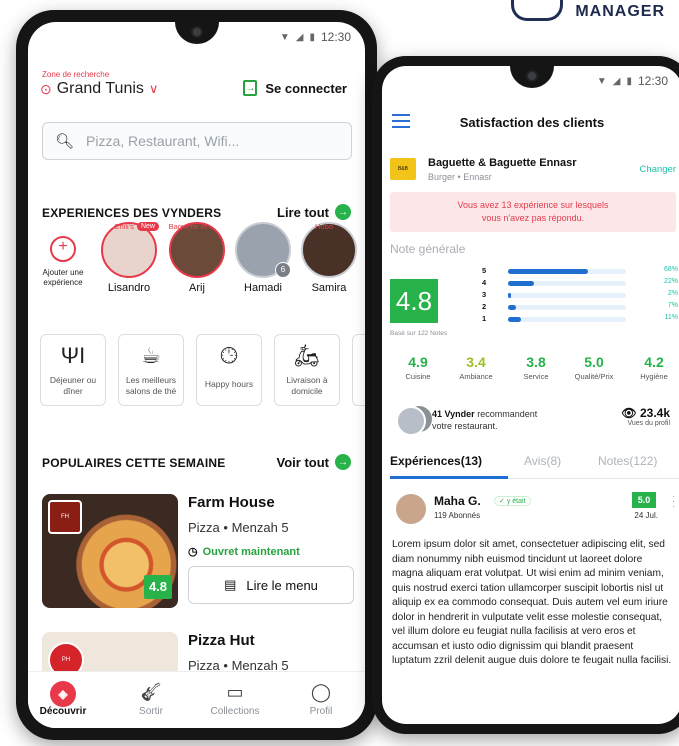 This screenshot has width=679, height=746. Describe the element at coordinates (476, 362) in the screenshot. I see `subscore-value: 3.4` at that location.